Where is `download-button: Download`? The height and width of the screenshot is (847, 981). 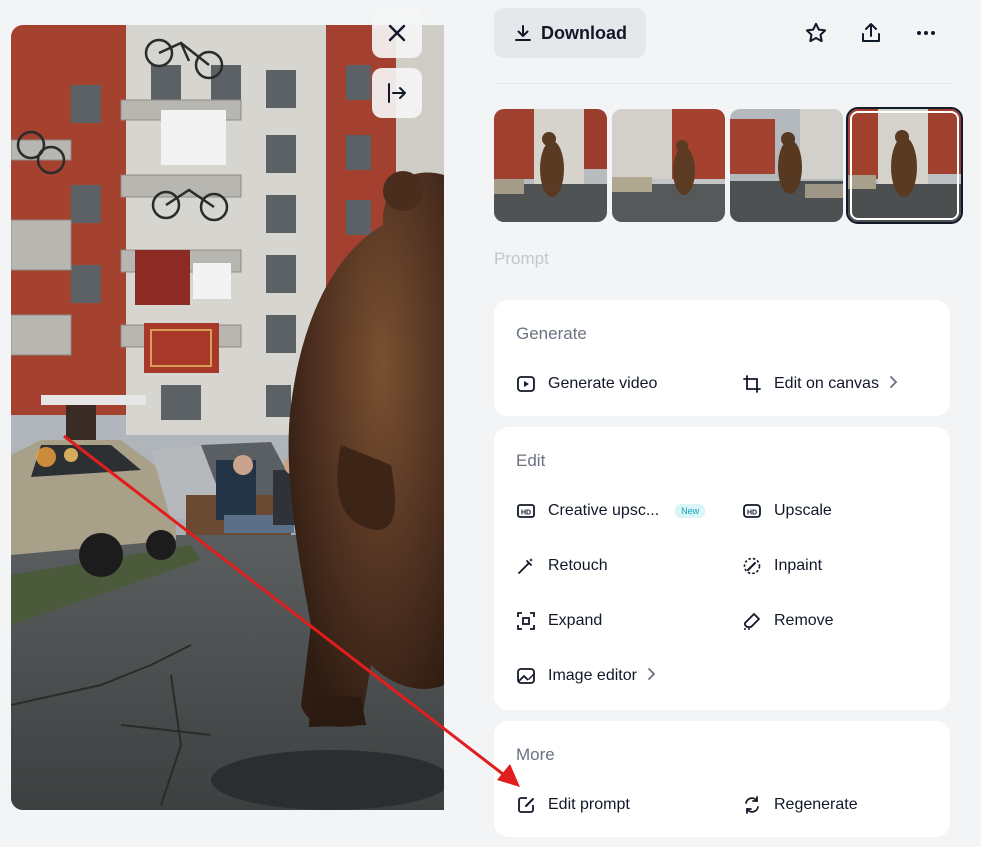 download-button: Download is located at coordinates (570, 33).